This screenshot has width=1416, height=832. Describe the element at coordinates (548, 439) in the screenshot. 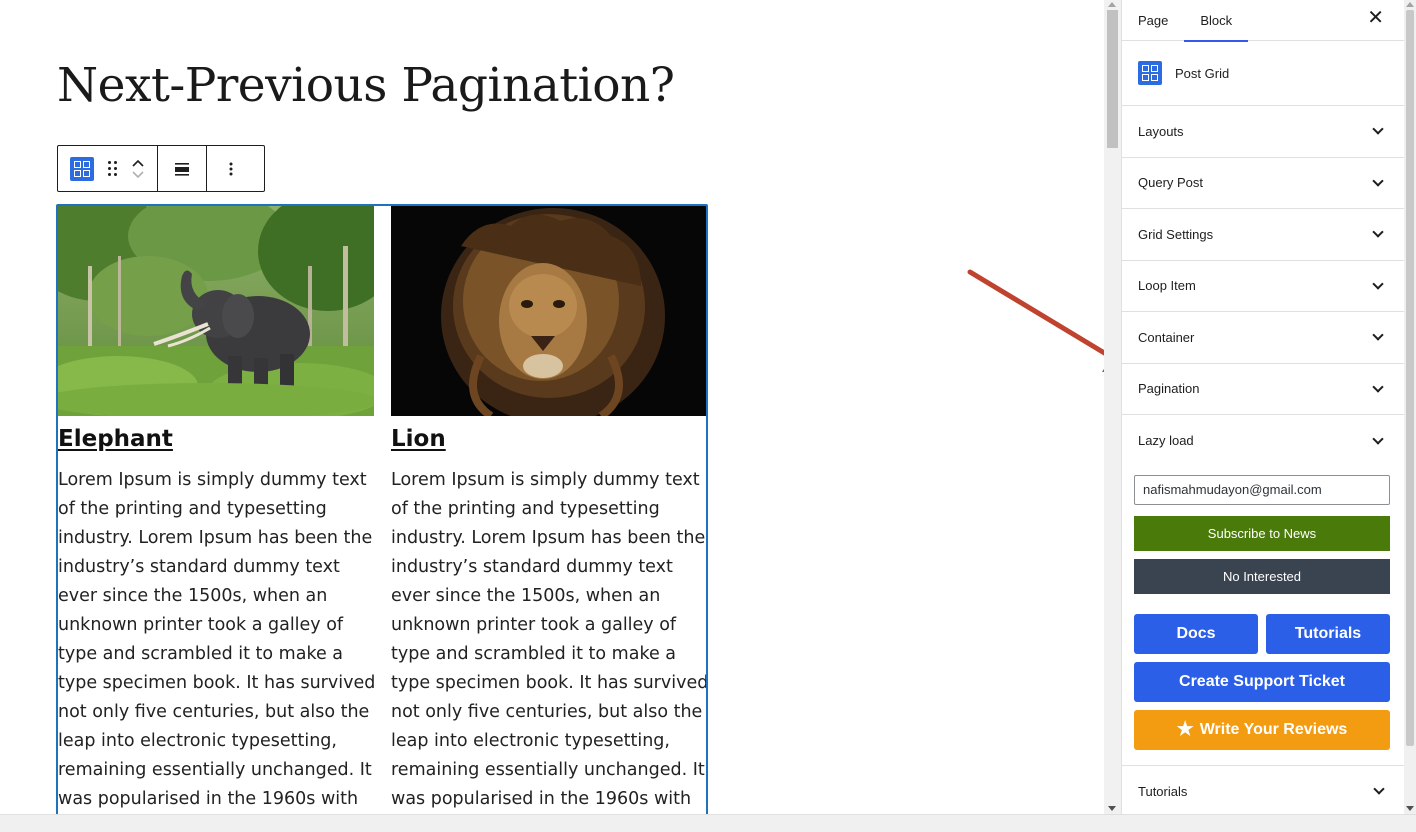

I see `post-title-link: Lion` at that location.